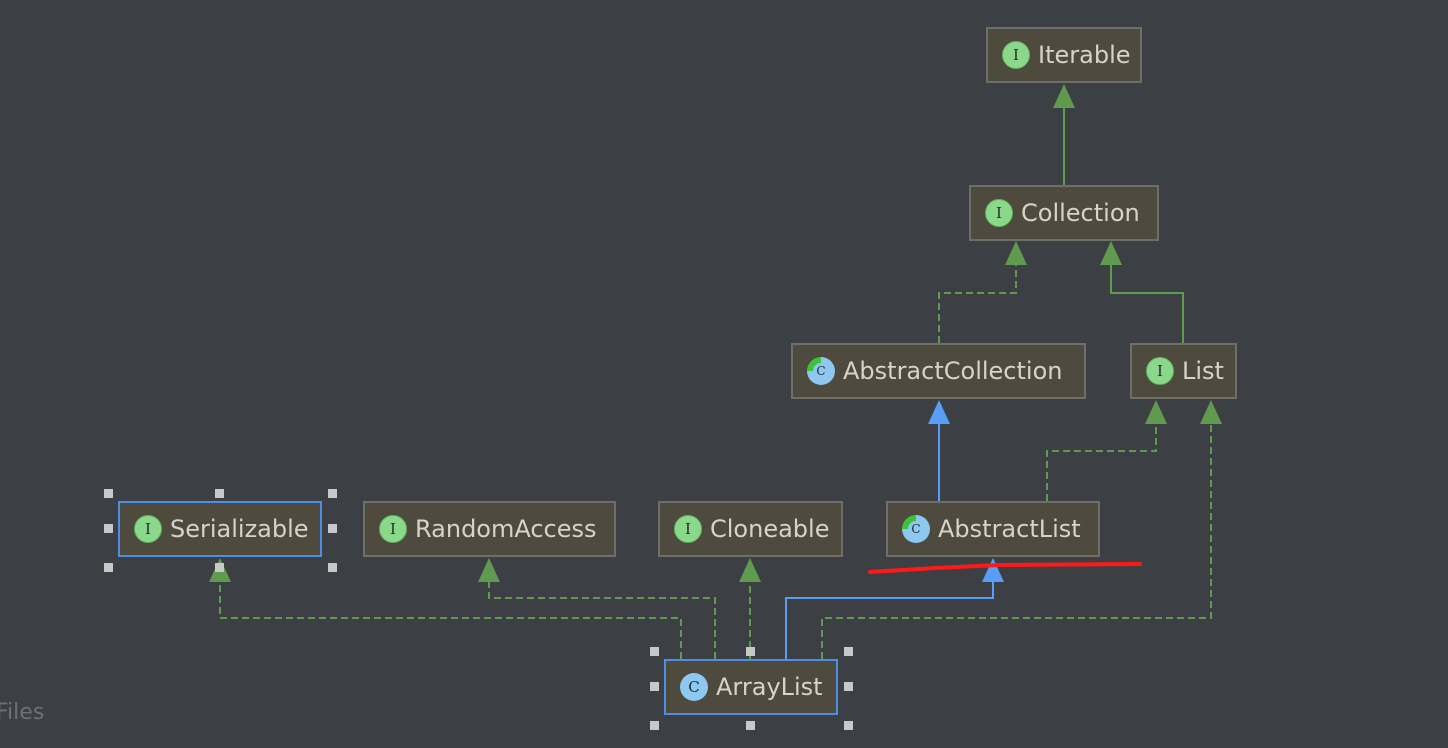  I want to click on node-label: AbstractCollection, so click(953, 371).